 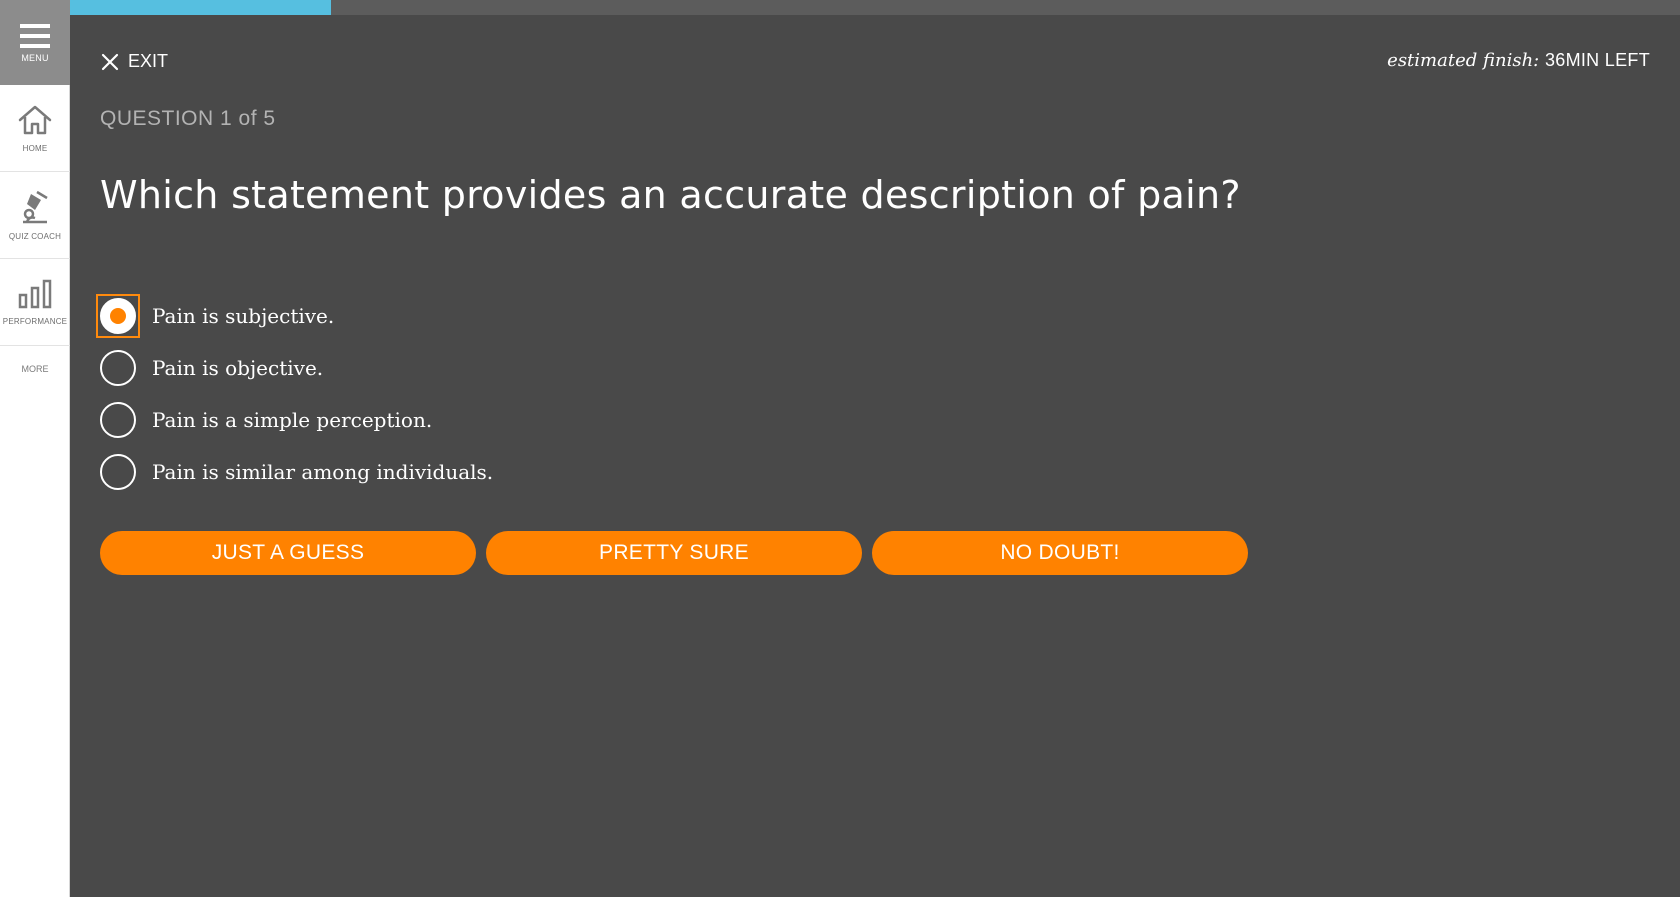 I want to click on home-icon, so click(x=35, y=119).